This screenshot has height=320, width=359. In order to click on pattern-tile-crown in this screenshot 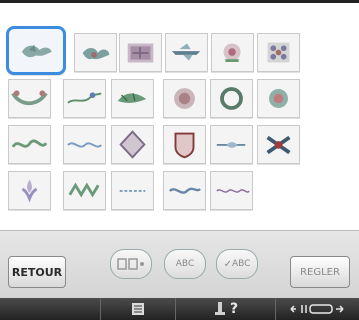, I will do `click(84, 190)`.